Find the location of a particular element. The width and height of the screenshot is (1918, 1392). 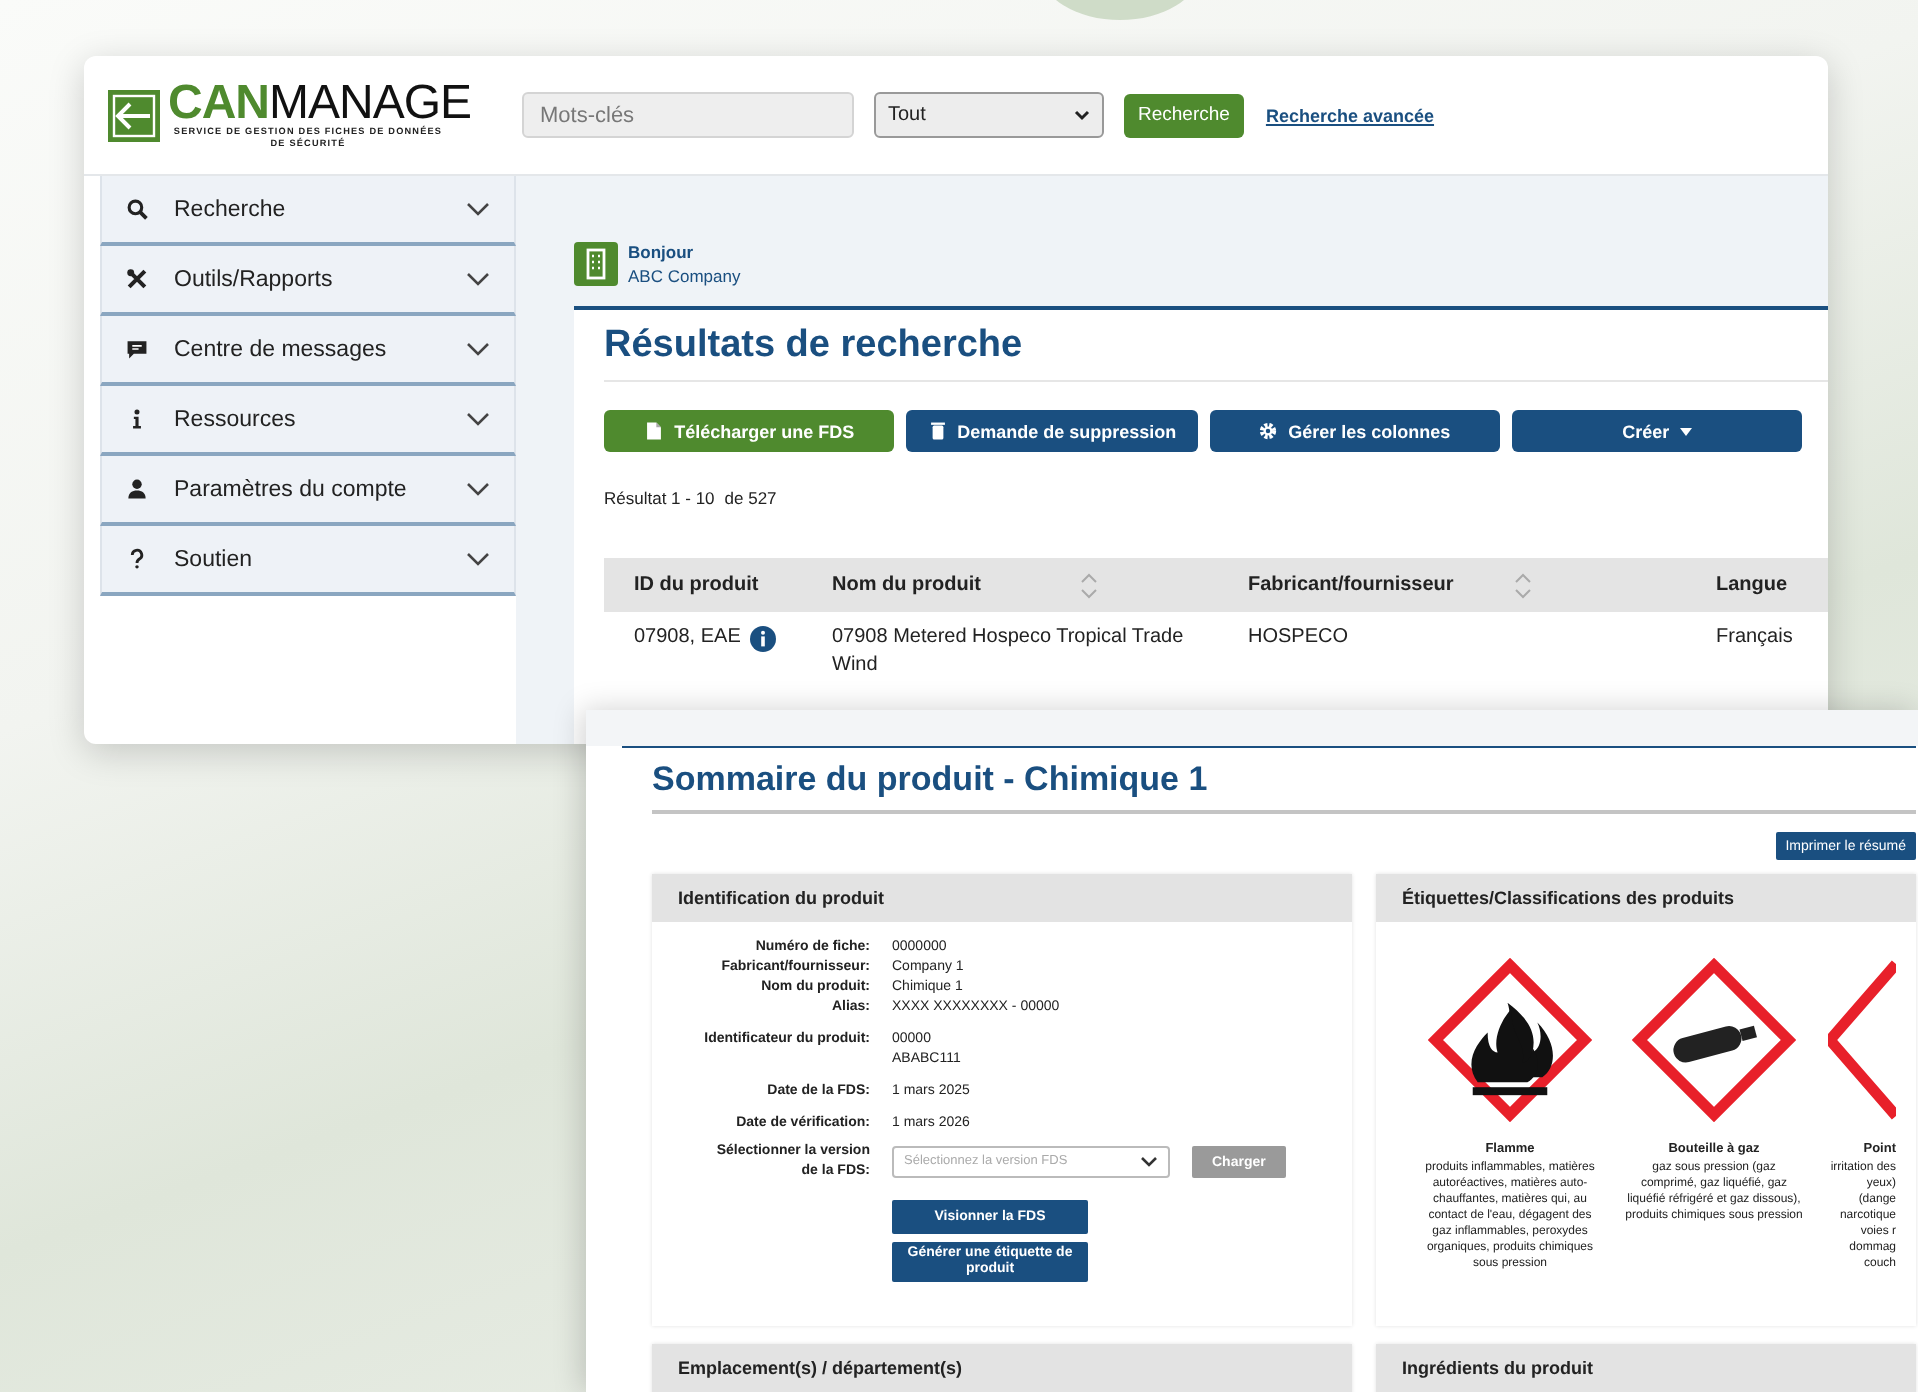

page-title: Résultats de recherche is located at coordinates (1216, 353).